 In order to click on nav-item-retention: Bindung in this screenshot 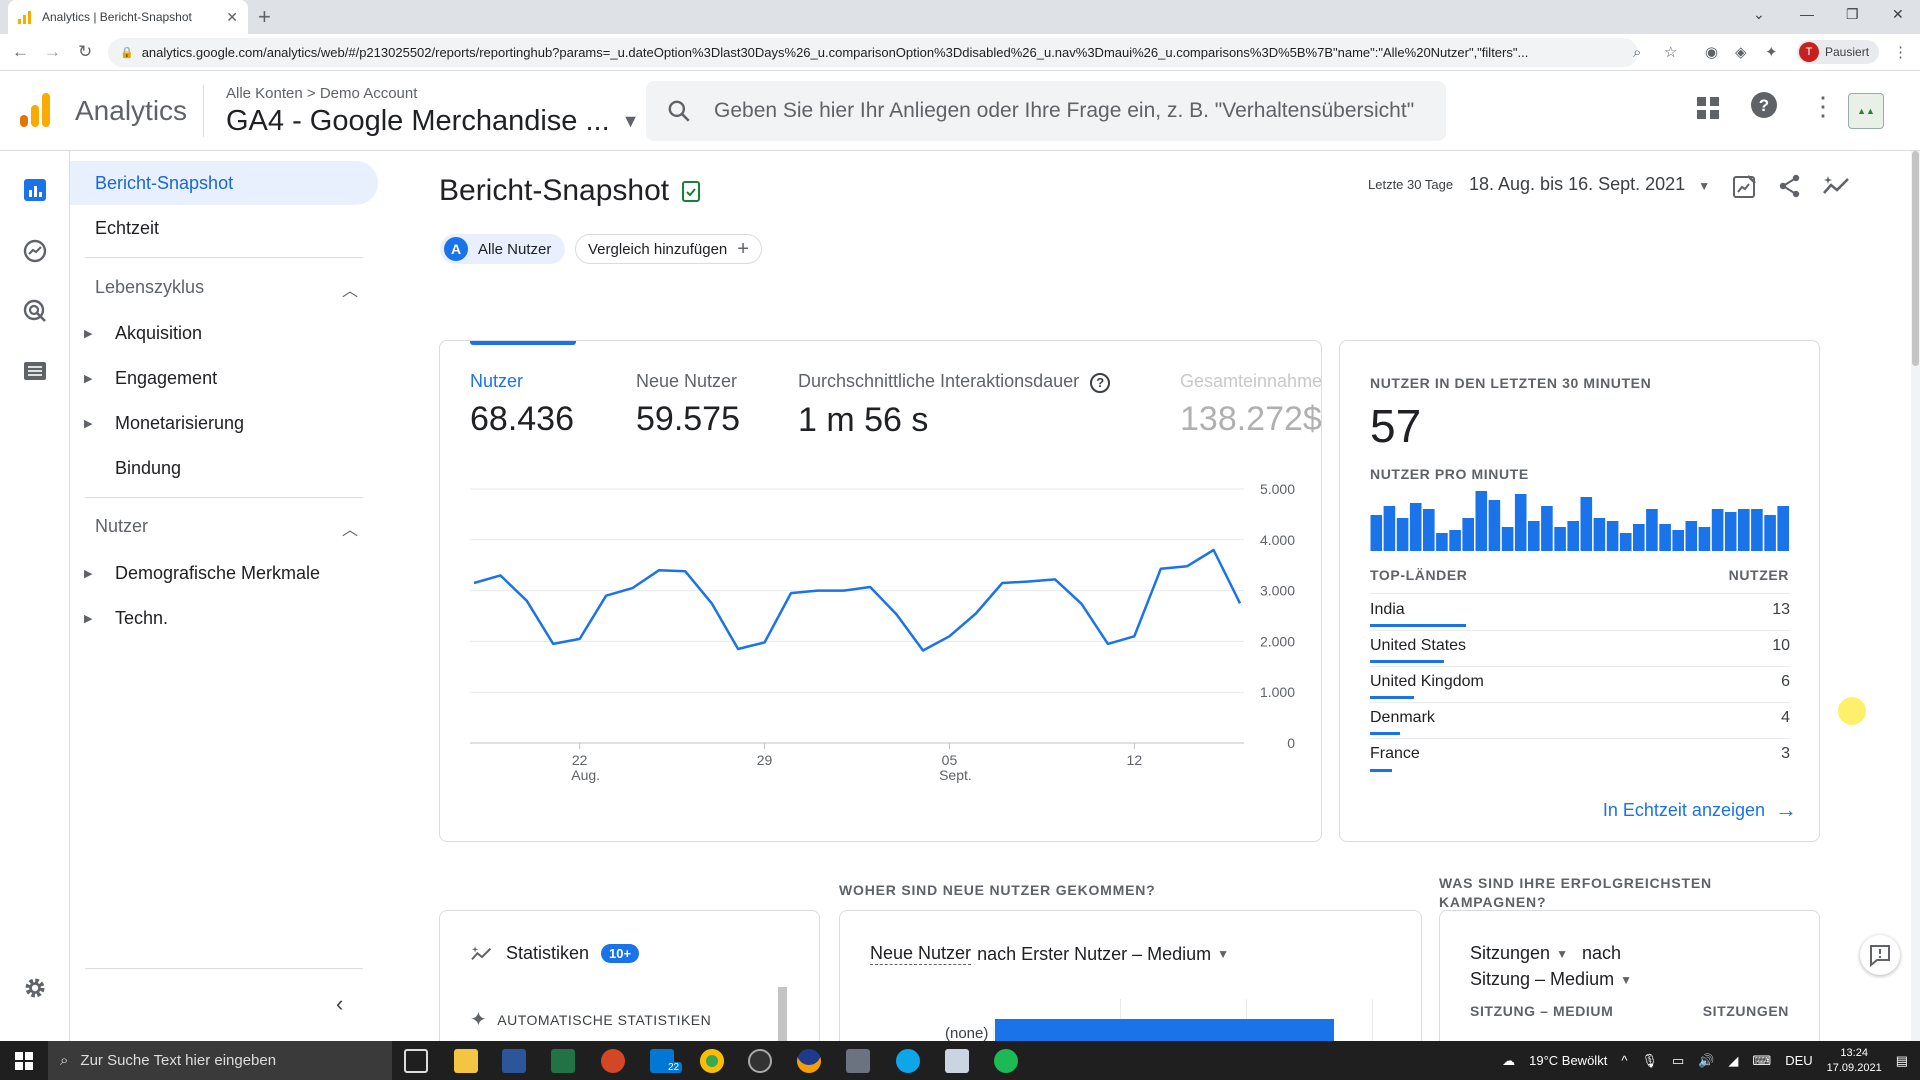, I will do `click(148, 468)`.